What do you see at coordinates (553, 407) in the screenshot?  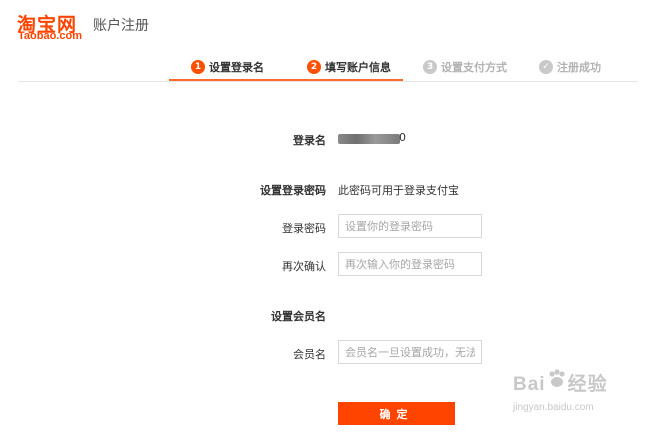 I see `watermark-url: jingyan.baidu.com` at bounding box center [553, 407].